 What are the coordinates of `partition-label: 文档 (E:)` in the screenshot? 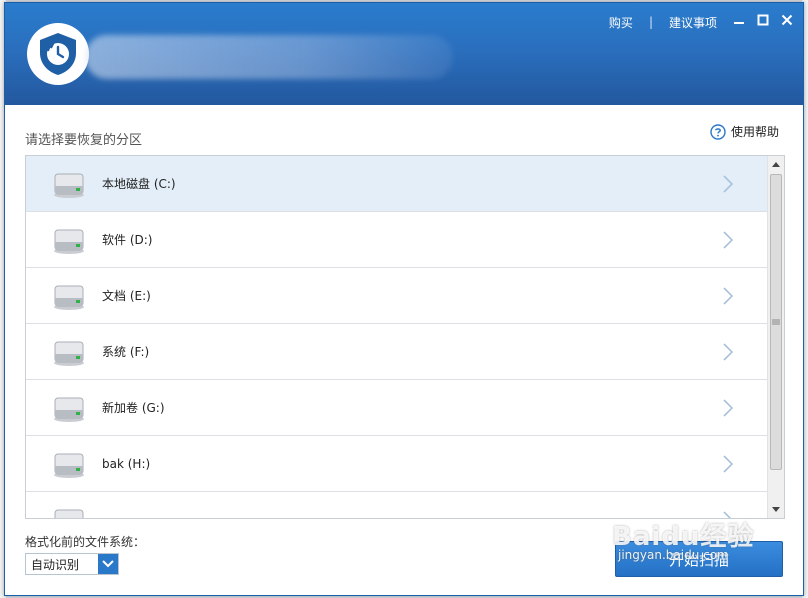 It's located at (126, 296).